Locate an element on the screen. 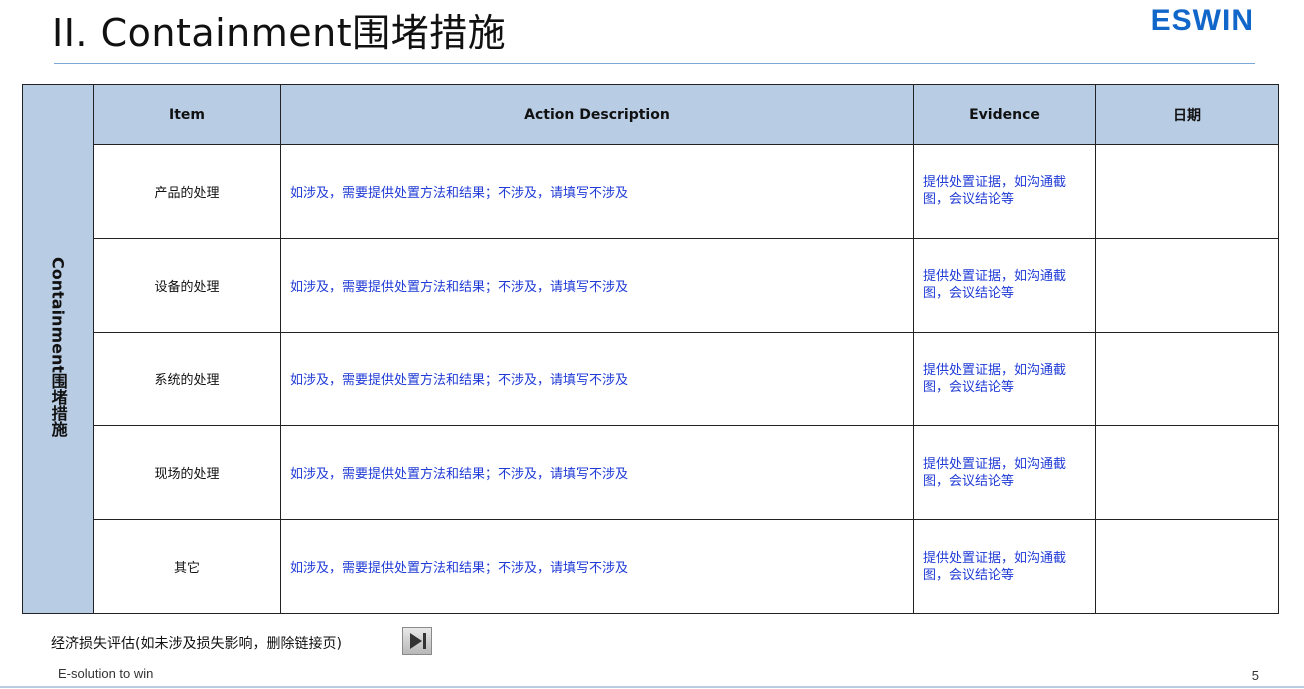 The height and width of the screenshot is (689, 1304). item-cell: 设备的处理 is located at coordinates (187, 285).